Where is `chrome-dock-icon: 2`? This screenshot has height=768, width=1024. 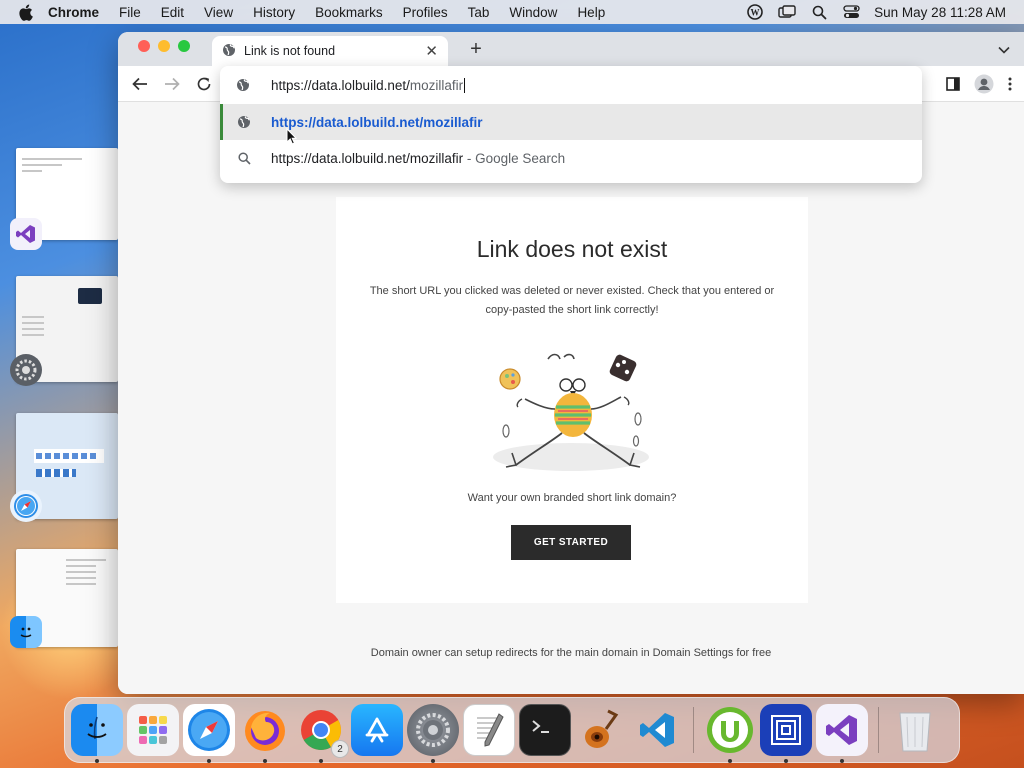 chrome-dock-icon: 2 is located at coordinates (322, 733).